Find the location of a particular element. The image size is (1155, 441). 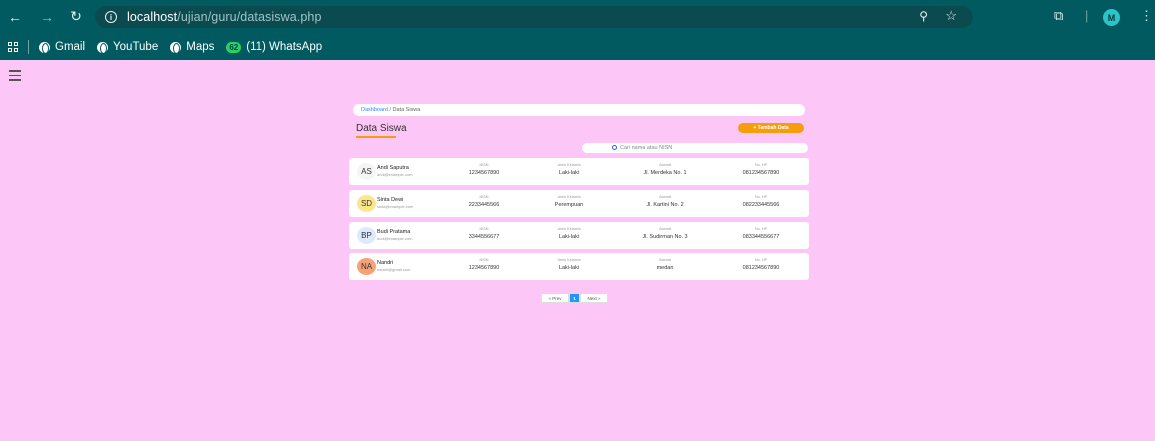

student-nisn-cell: NISN 2233445566 is located at coordinates (484, 201).